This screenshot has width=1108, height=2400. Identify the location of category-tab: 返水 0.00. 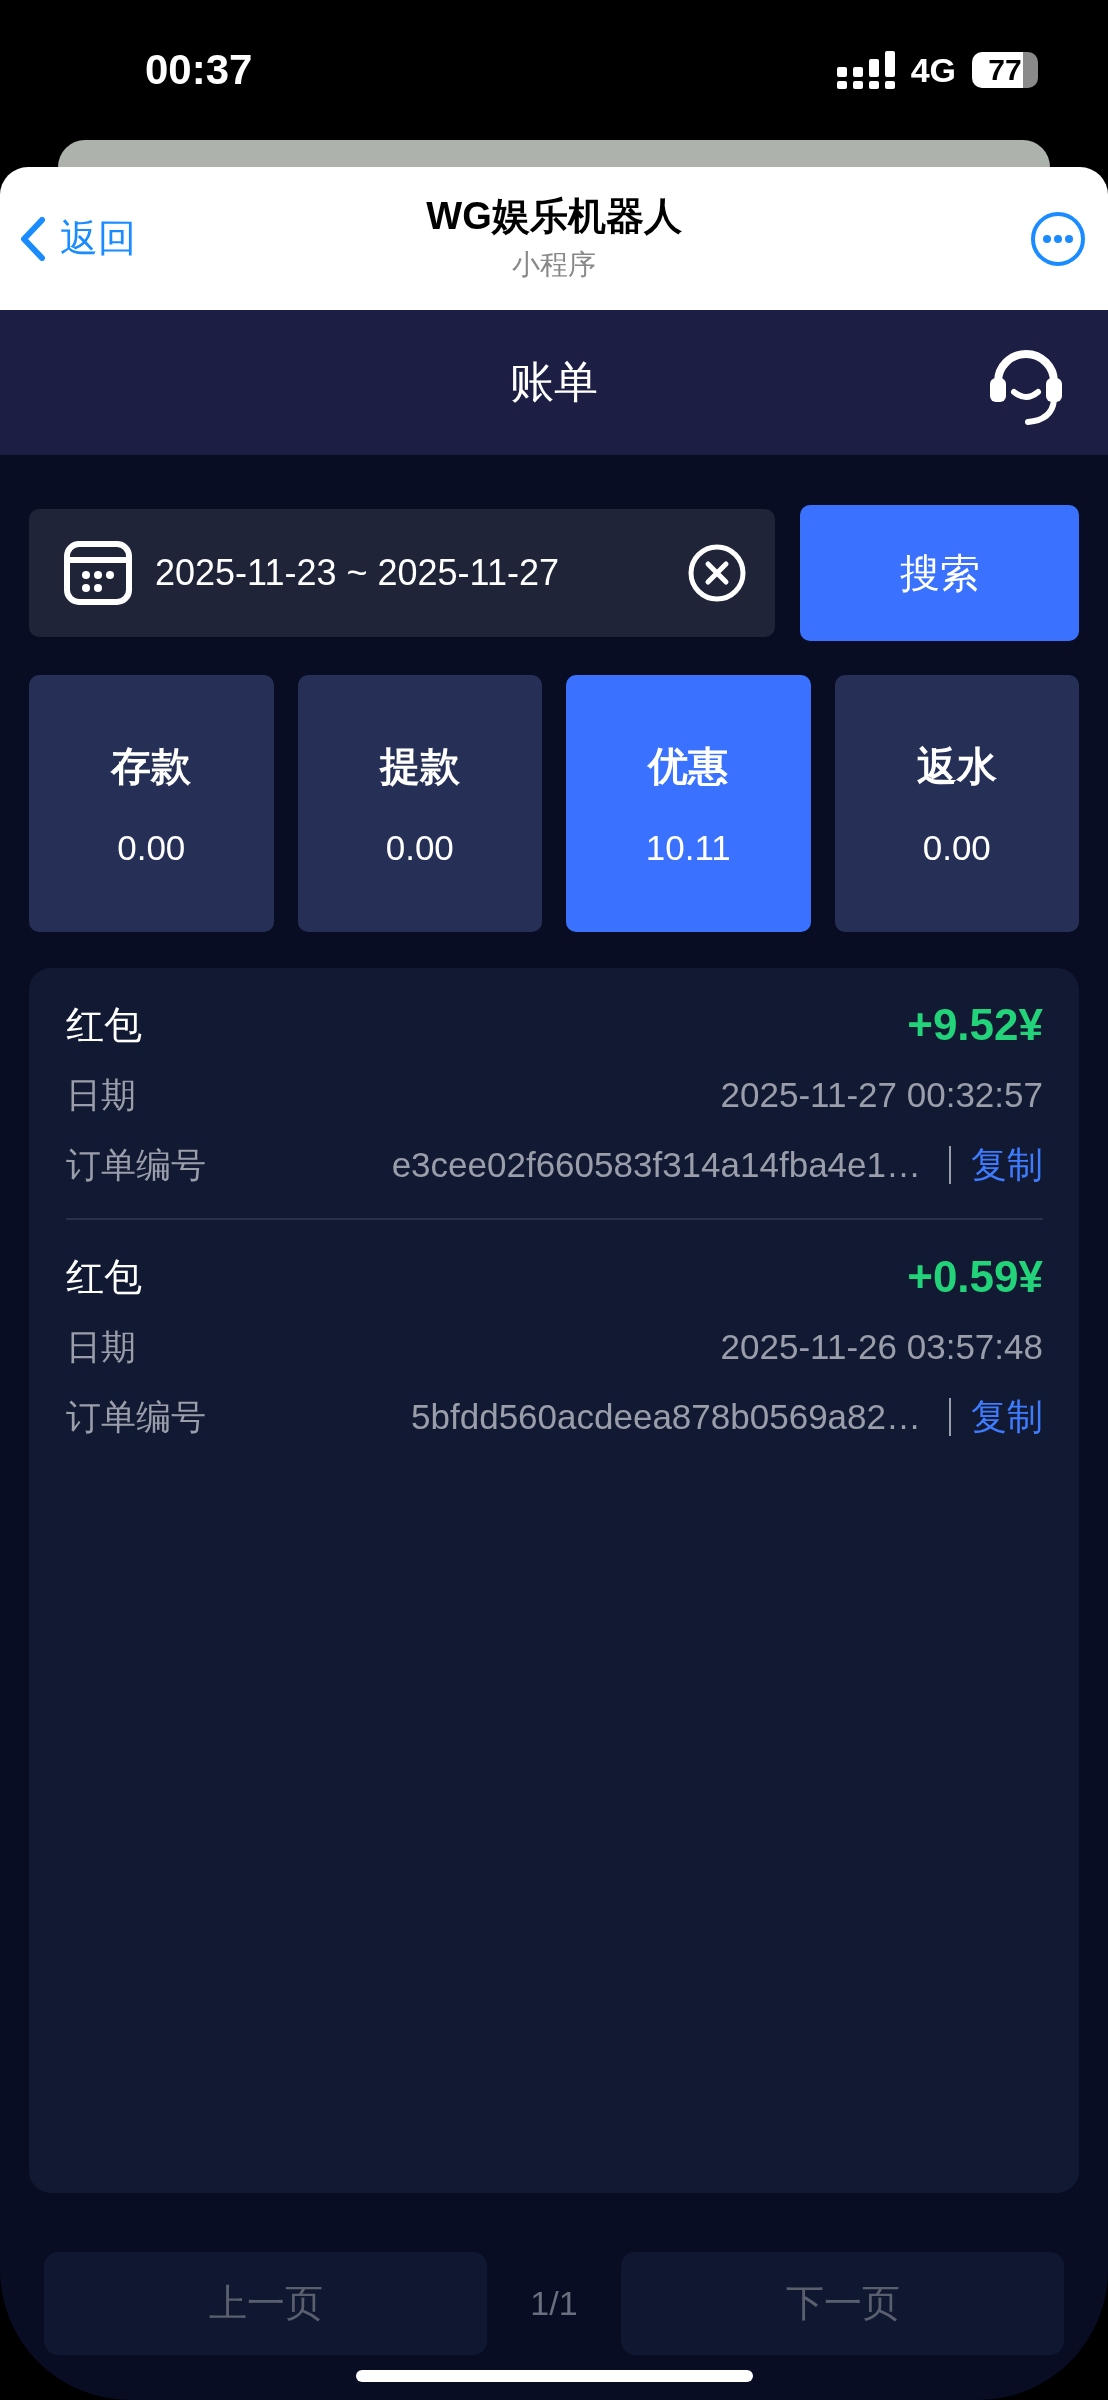
(956, 803).